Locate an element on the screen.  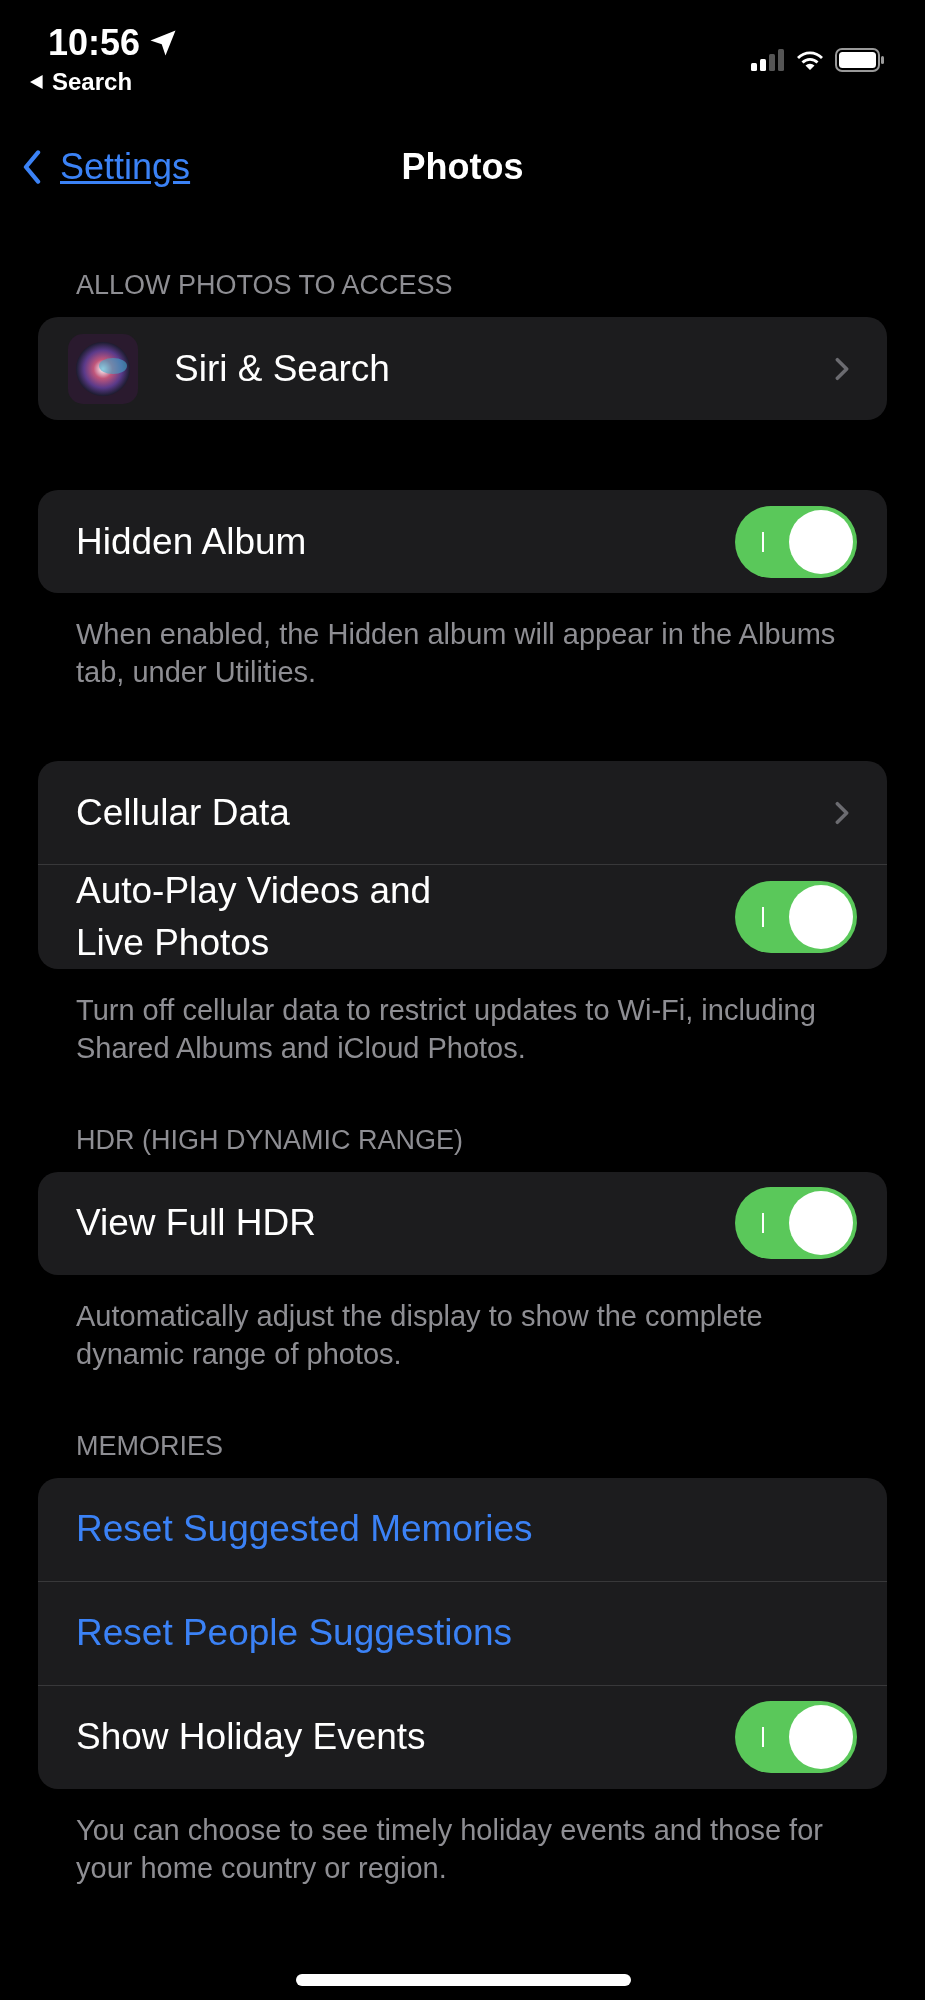
screen-title: Photos is located at coordinates (462, 167).